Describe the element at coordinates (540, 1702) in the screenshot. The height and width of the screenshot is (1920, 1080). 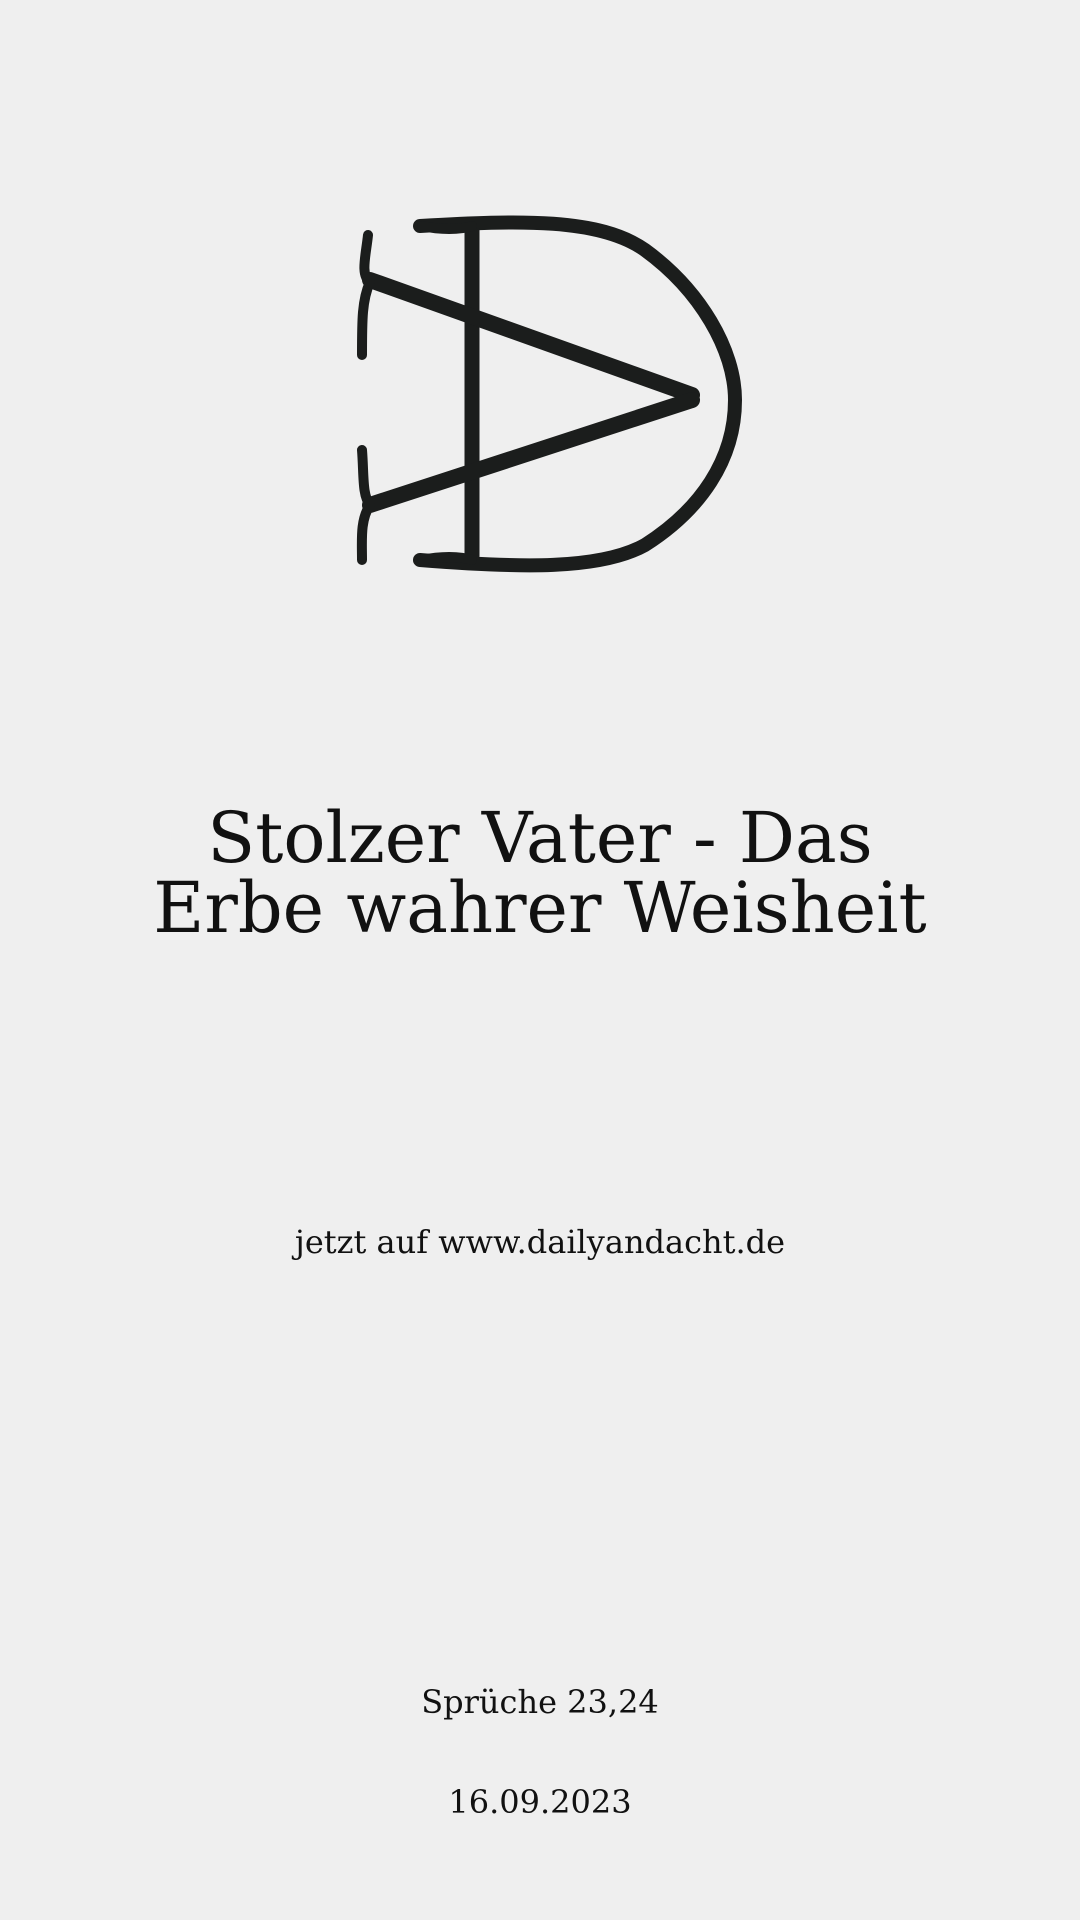
I see `bible-reference: Sprüche 23,24` at that location.